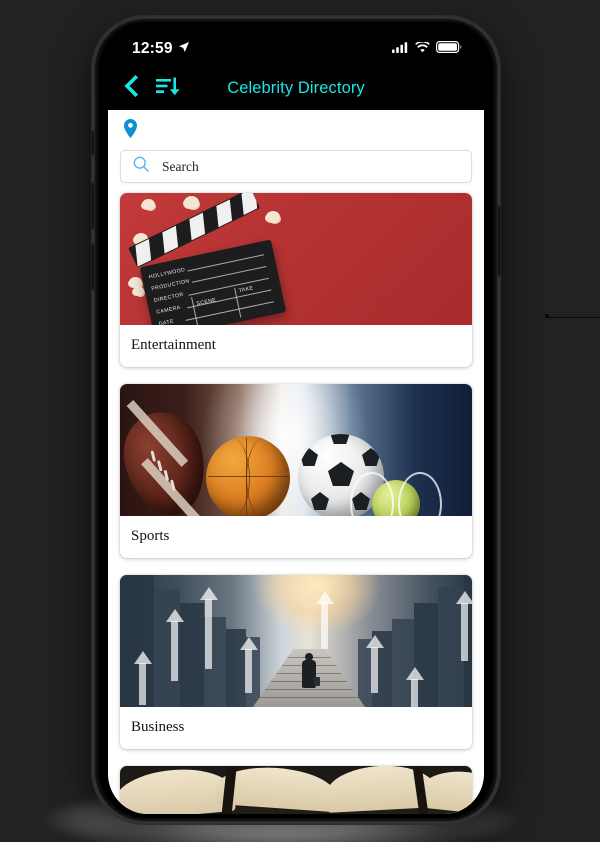 The height and width of the screenshot is (842, 600). Describe the element at coordinates (152, 48) in the screenshot. I see `status-time: 12:59` at that location.